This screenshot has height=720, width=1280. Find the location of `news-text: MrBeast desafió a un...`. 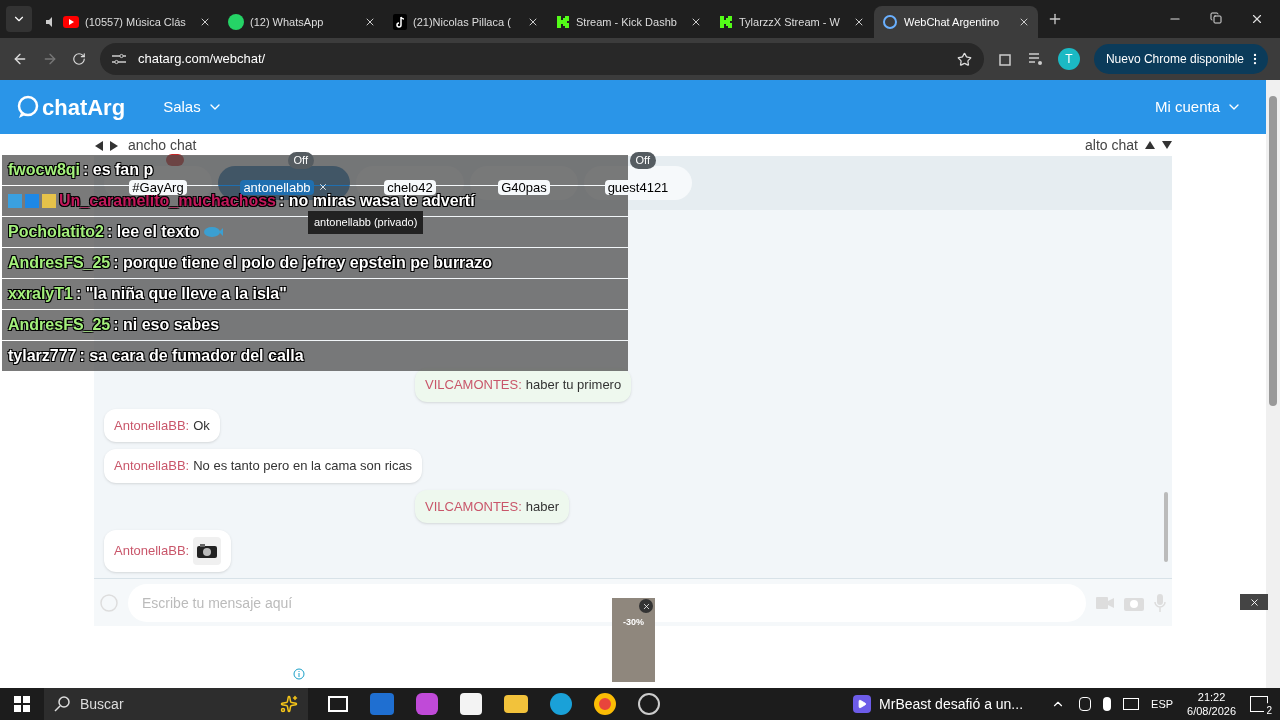

news-text: MrBeast desafió a un... is located at coordinates (951, 704).